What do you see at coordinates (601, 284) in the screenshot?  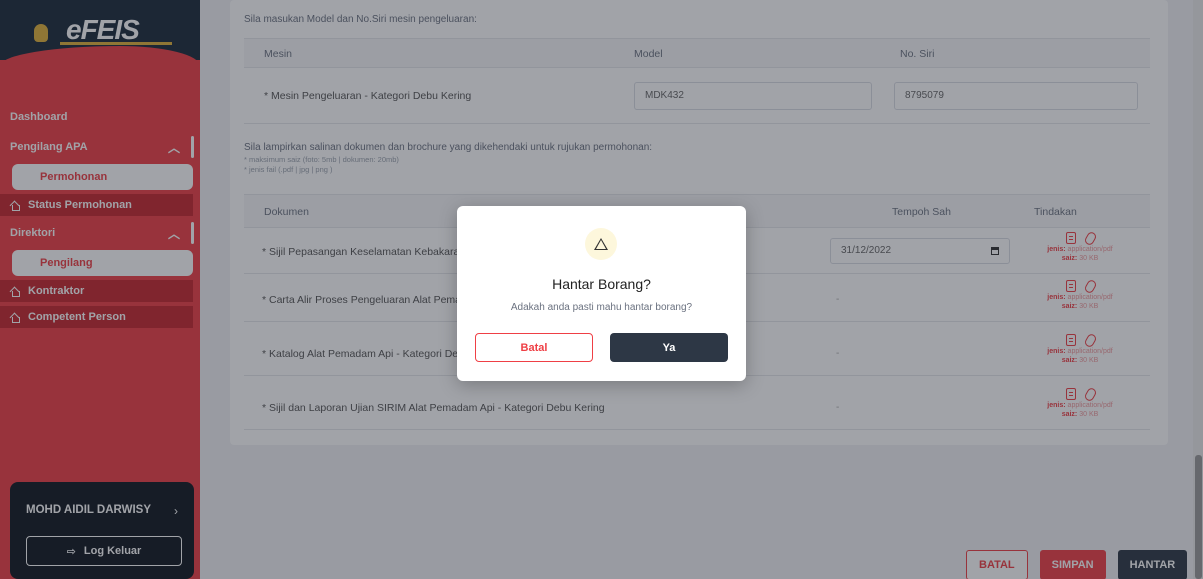 I see `dialog-title: Hantar Borang?` at bounding box center [601, 284].